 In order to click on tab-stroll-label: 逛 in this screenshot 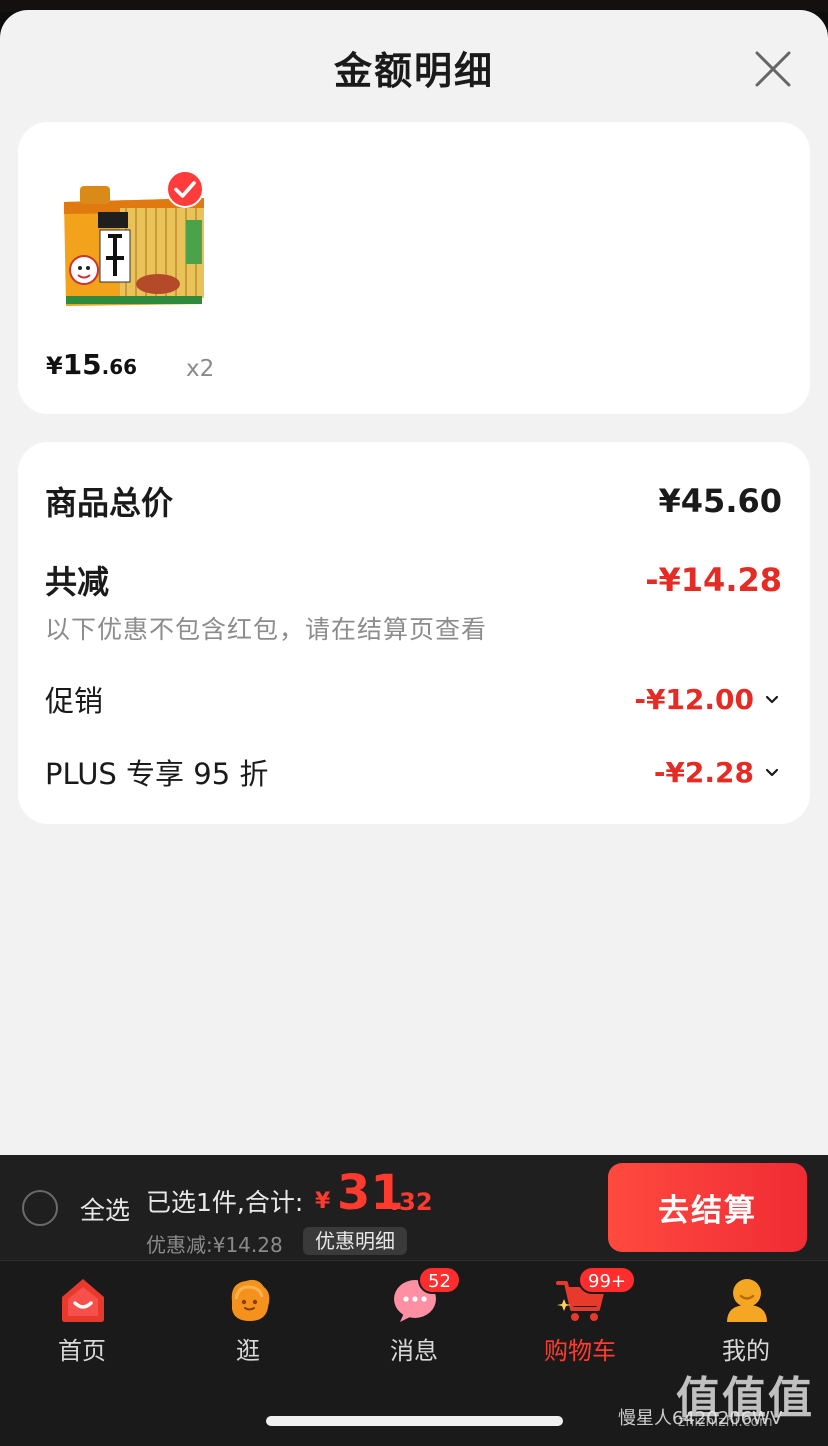, I will do `click(248, 1351)`.